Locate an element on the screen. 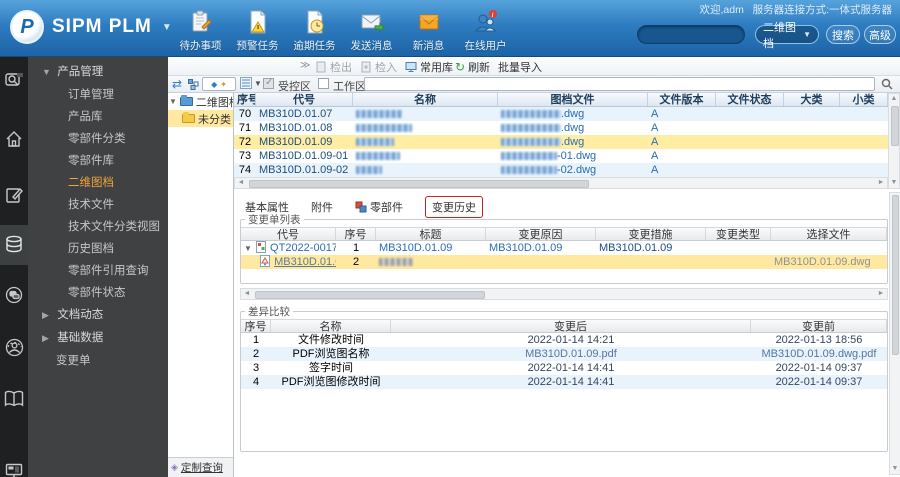 This screenshot has height=477, width=900. col-title: 标题 is located at coordinates (431, 234).